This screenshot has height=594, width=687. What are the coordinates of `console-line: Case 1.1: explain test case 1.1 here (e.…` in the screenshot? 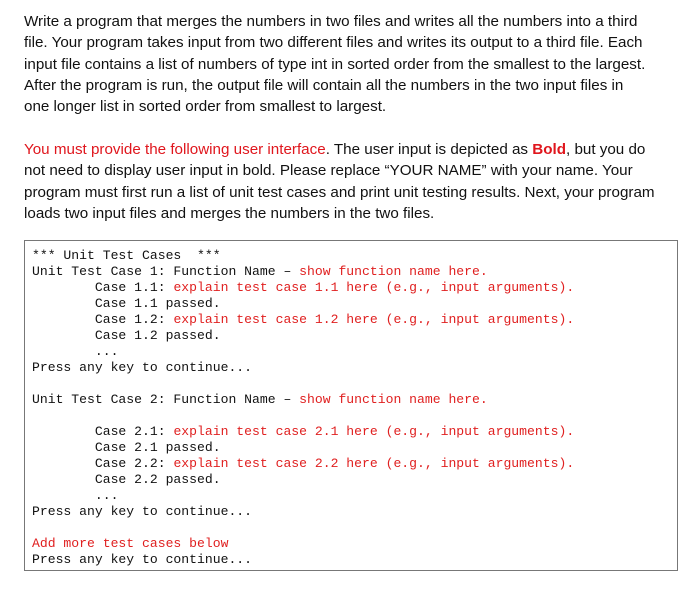 It's located at (303, 288).